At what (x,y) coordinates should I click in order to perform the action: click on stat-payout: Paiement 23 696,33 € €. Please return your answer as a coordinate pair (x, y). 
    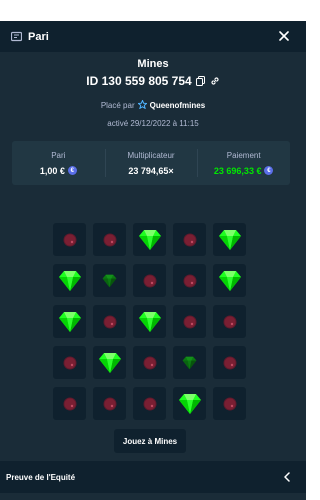
    Looking at the image, I should click on (243, 163).